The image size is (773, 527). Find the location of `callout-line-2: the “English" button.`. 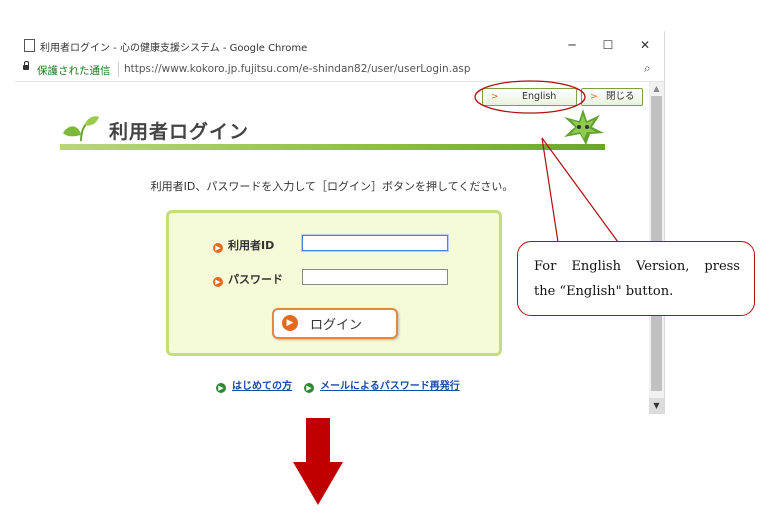

callout-line-2: the “English" button. is located at coordinates (604, 291).